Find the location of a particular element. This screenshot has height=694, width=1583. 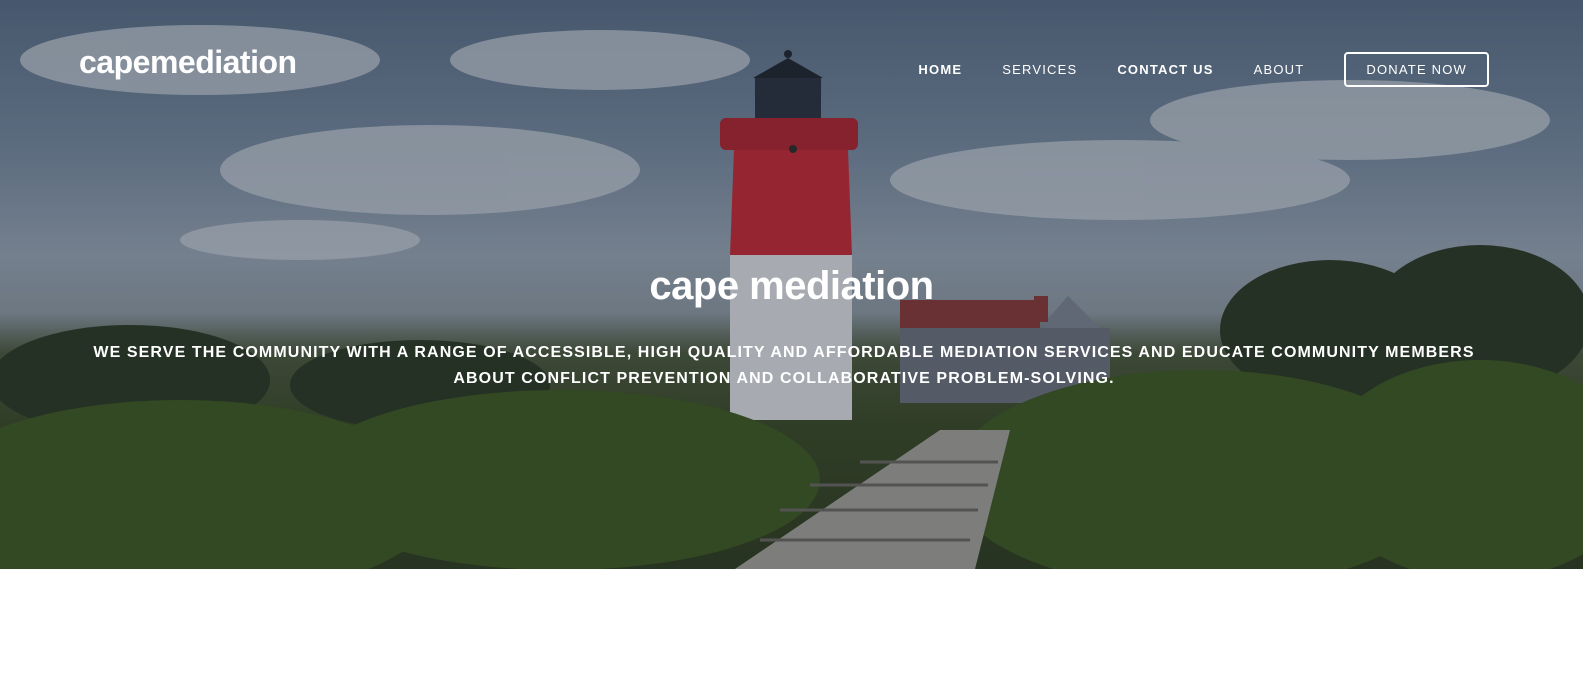

nav-item-home: HOME is located at coordinates (940, 70).